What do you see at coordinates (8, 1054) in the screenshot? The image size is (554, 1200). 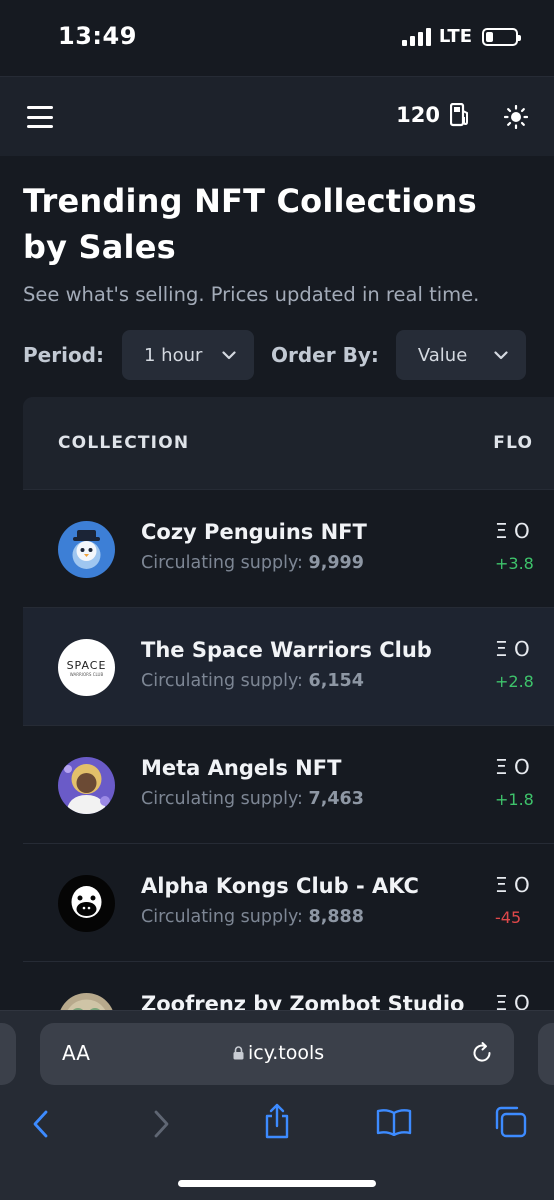 I see `previous-tab-preview` at bounding box center [8, 1054].